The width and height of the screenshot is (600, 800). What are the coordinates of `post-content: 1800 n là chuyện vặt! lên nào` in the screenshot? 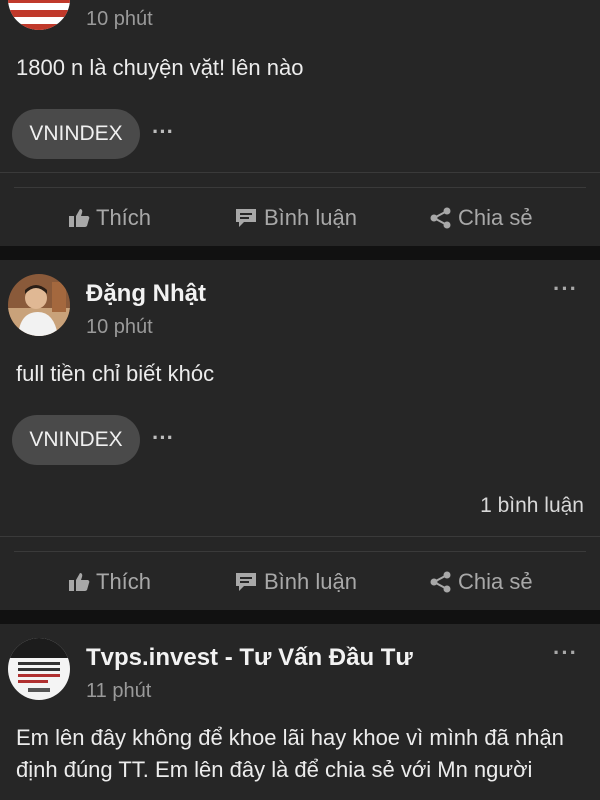 It's located at (160, 67).